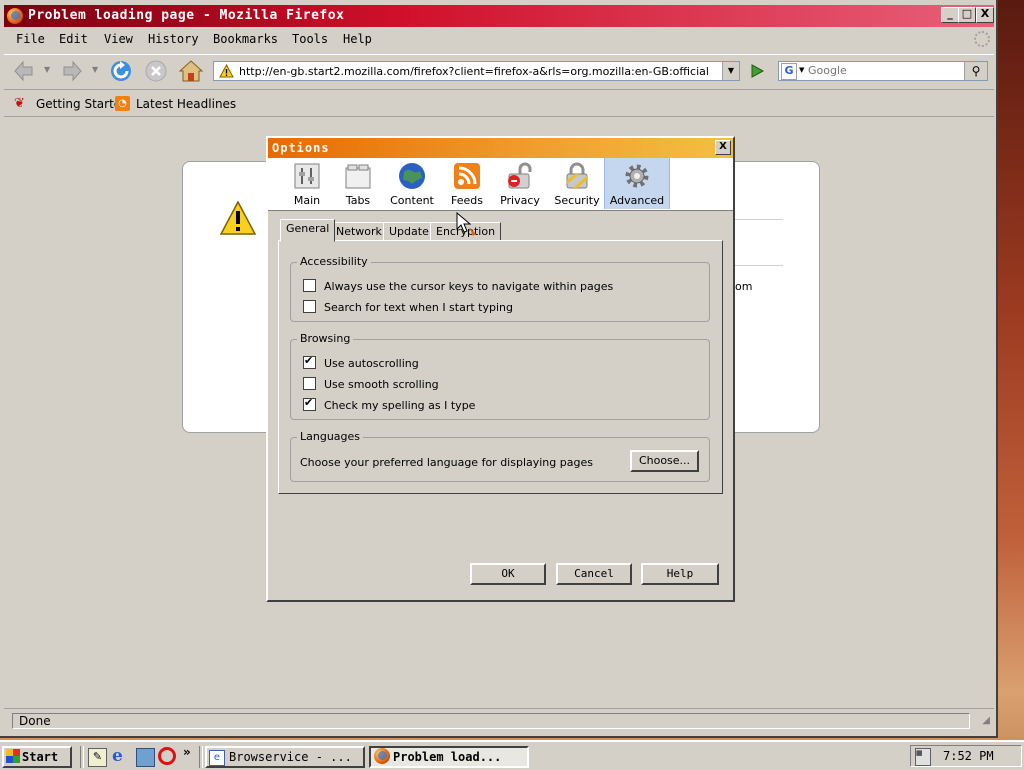 The height and width of the screenshot is (770, 1024). Describe the element at coordinates (245, 39) in the screenshot. I see `menu-bookmarks: Bookmarks` at that location.